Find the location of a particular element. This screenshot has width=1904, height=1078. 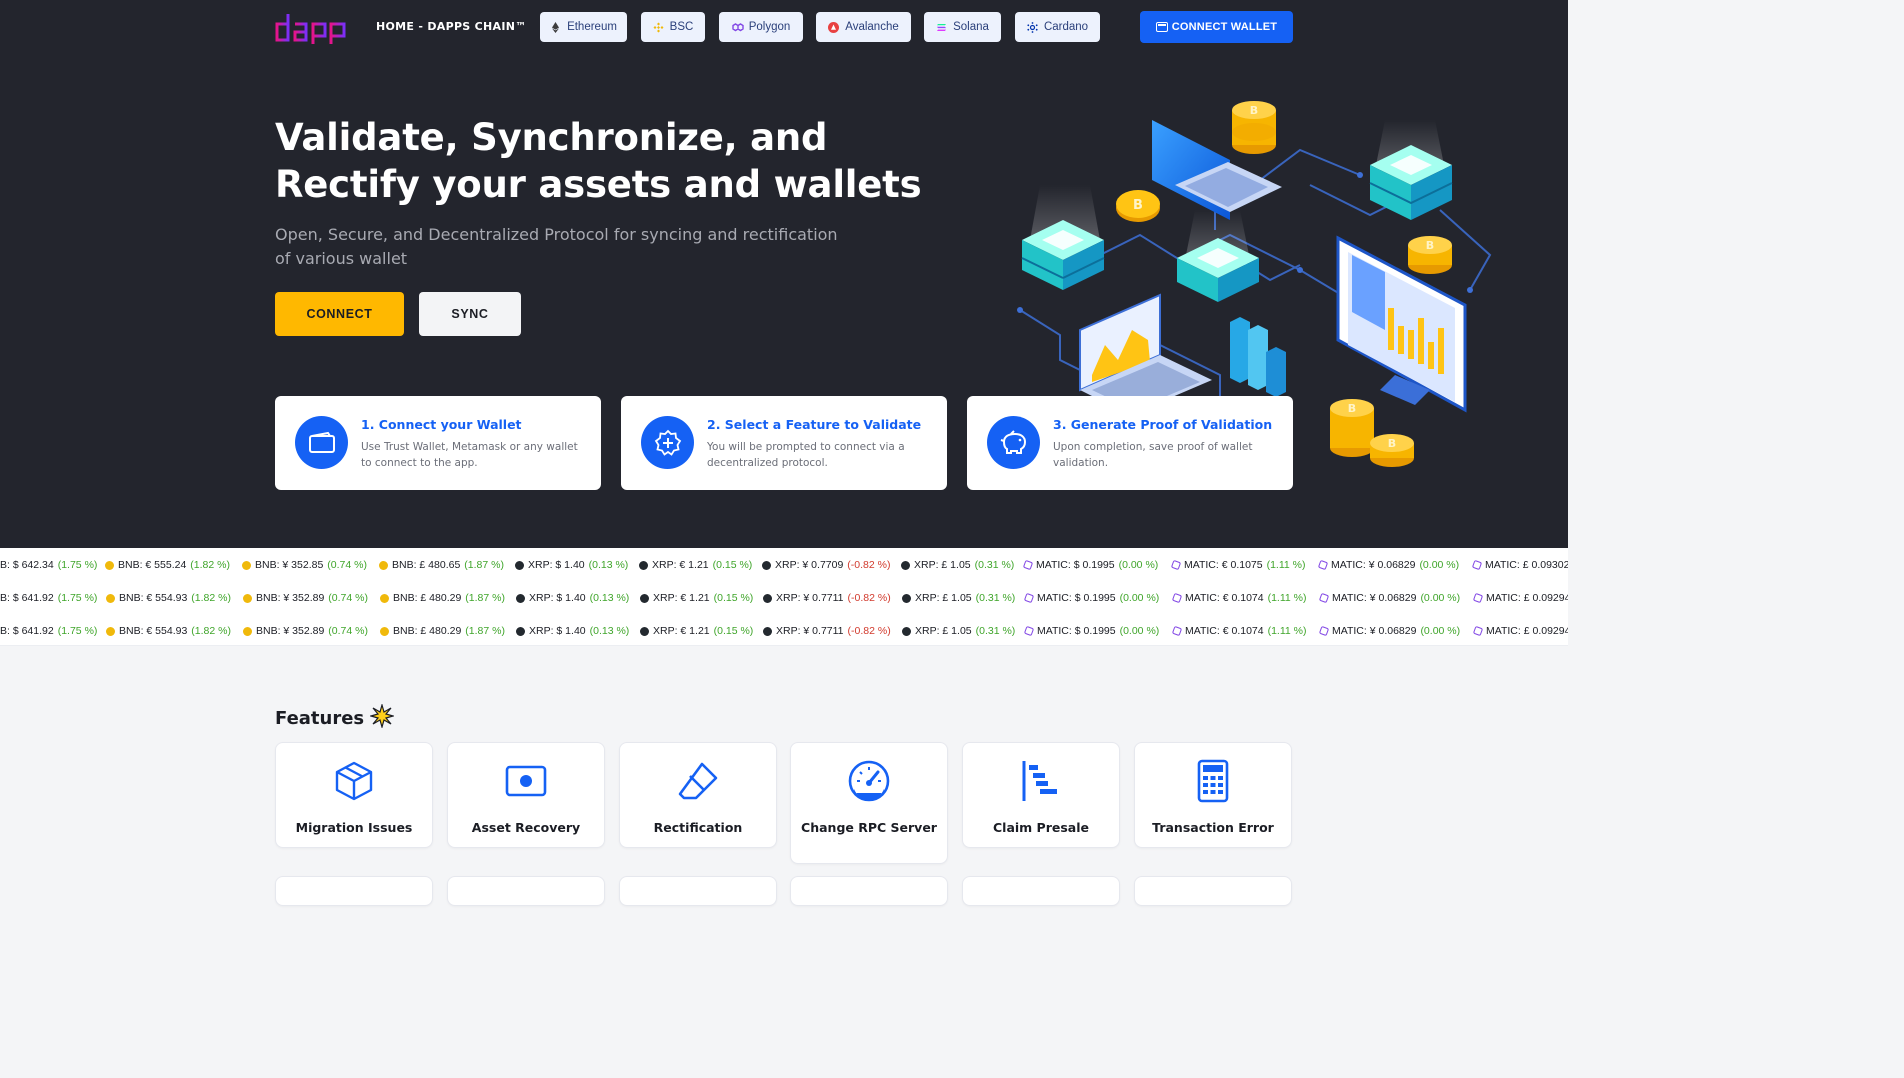

ticker-change: (1.75 %) is located at coordinates (77, 565).